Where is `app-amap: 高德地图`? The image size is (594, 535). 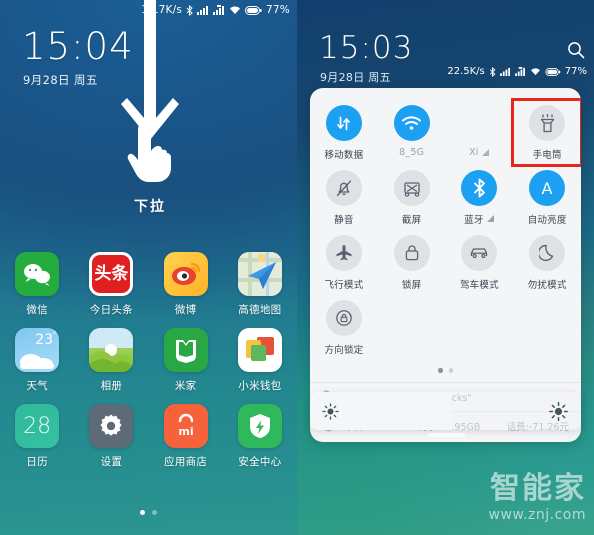
app-amap: 高德地图 is located at coordinates (260, 284).